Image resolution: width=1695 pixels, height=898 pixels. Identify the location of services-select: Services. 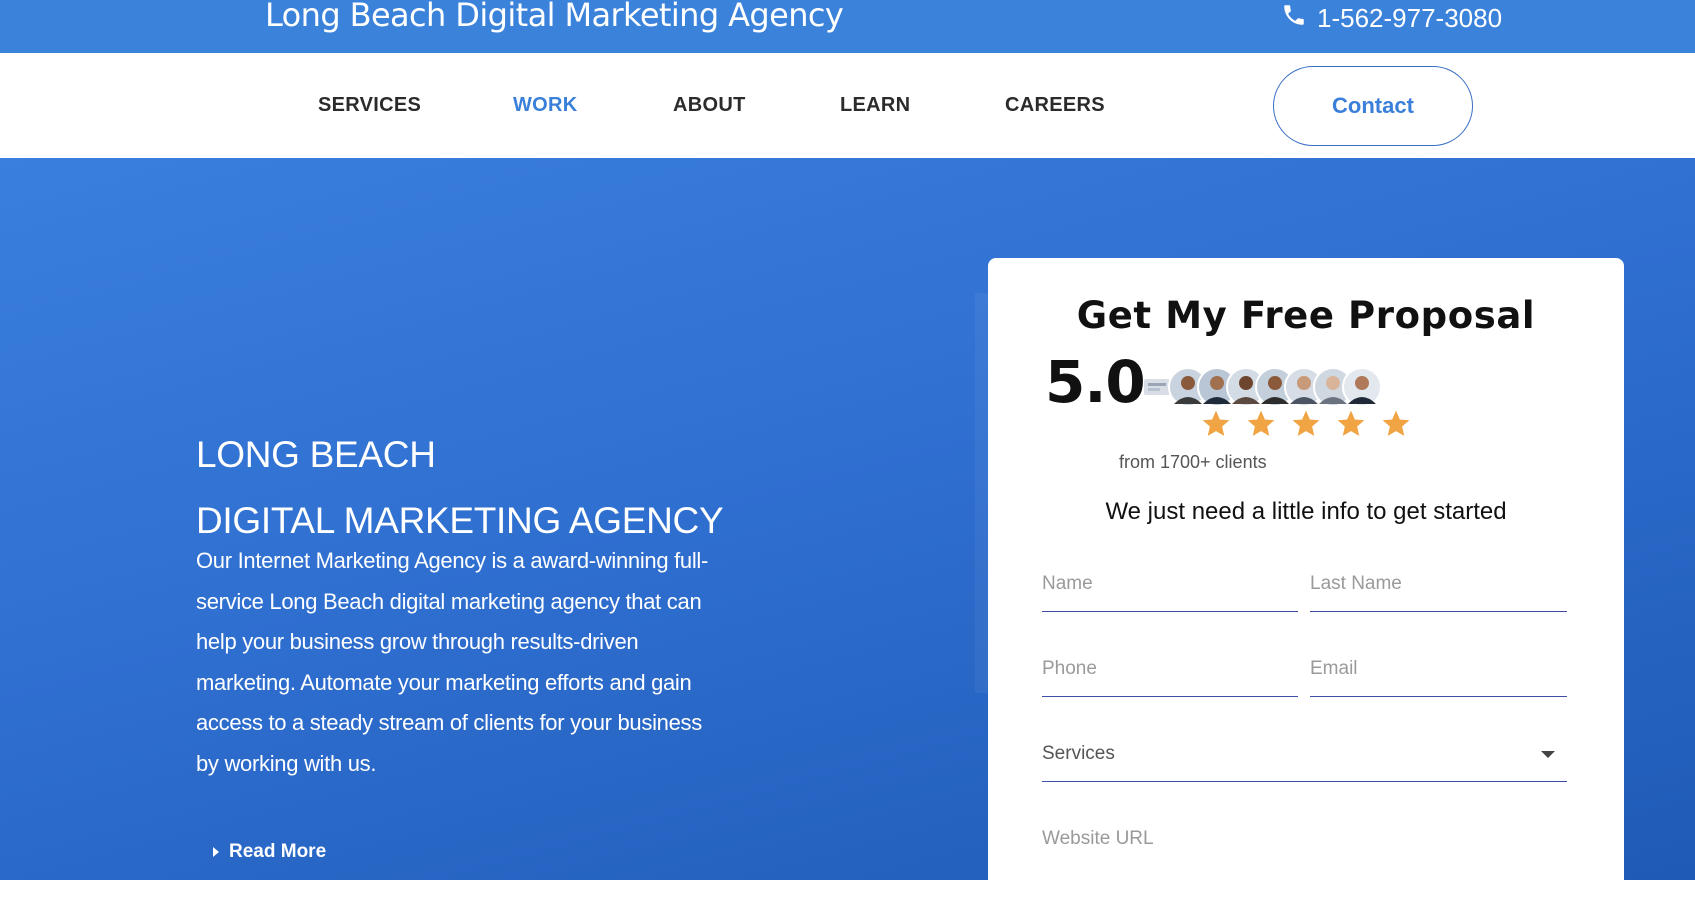
(1304, 758).